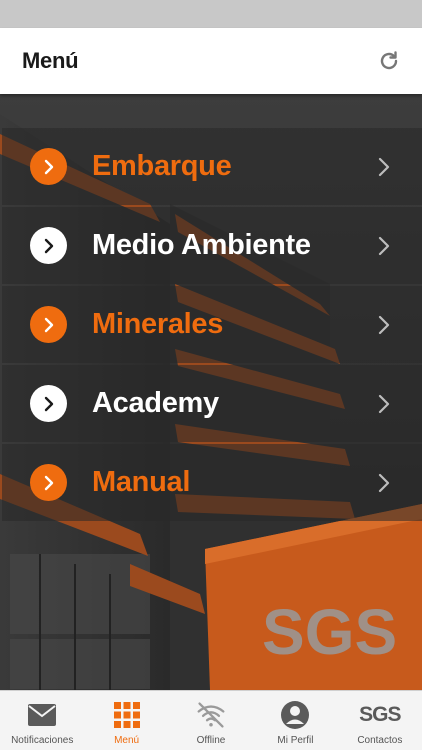 The height and width of the screenshot is (750, 422). I want to click on menu-item-label: Minerales, so click(158, 324).